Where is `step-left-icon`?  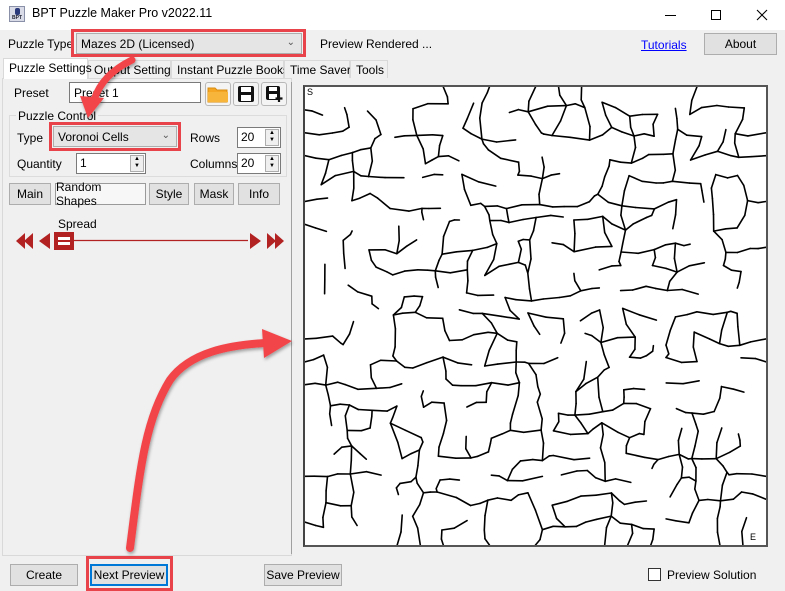 step-left-icon is located at coordinates (44, 241).